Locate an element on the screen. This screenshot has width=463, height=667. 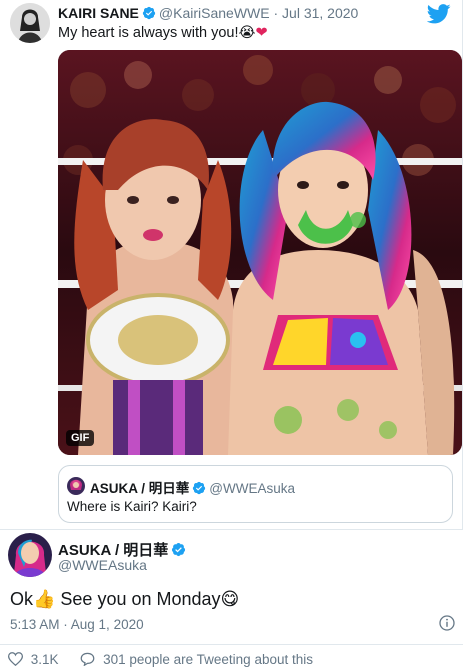
twitter-bird-icon is located at coordinates (439, 14).